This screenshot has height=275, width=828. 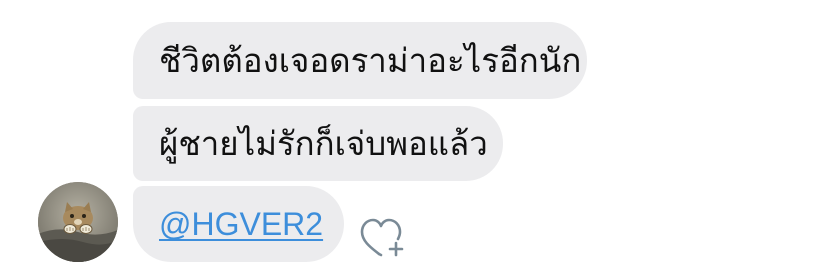 I want to click on message-bubble: @HGVER2, so click(x=238, y=224).